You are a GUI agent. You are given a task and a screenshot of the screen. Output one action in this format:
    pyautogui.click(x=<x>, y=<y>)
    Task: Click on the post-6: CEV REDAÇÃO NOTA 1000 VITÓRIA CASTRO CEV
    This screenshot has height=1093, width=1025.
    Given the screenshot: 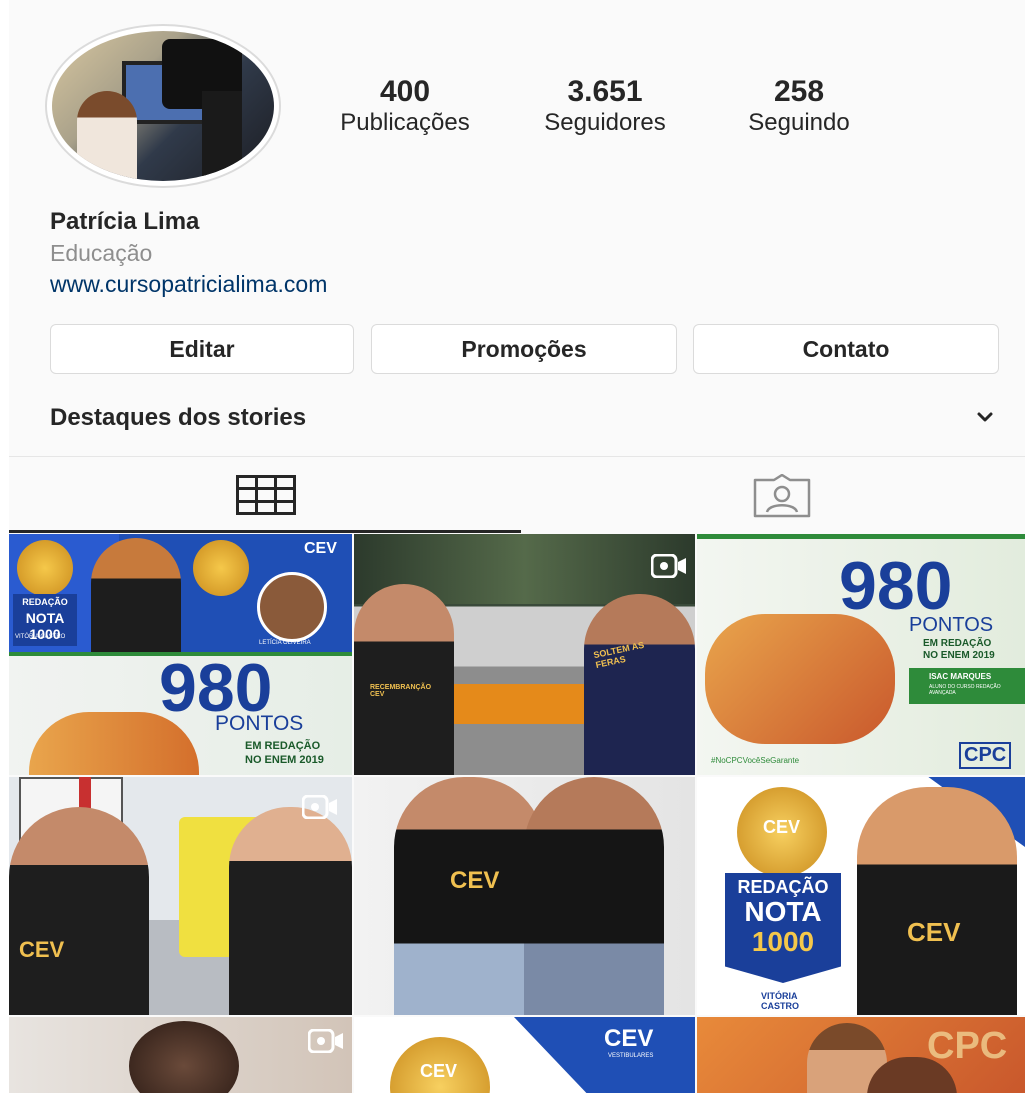 What is the action you would take?
    pyautogui.click(x=861, y=896)
    